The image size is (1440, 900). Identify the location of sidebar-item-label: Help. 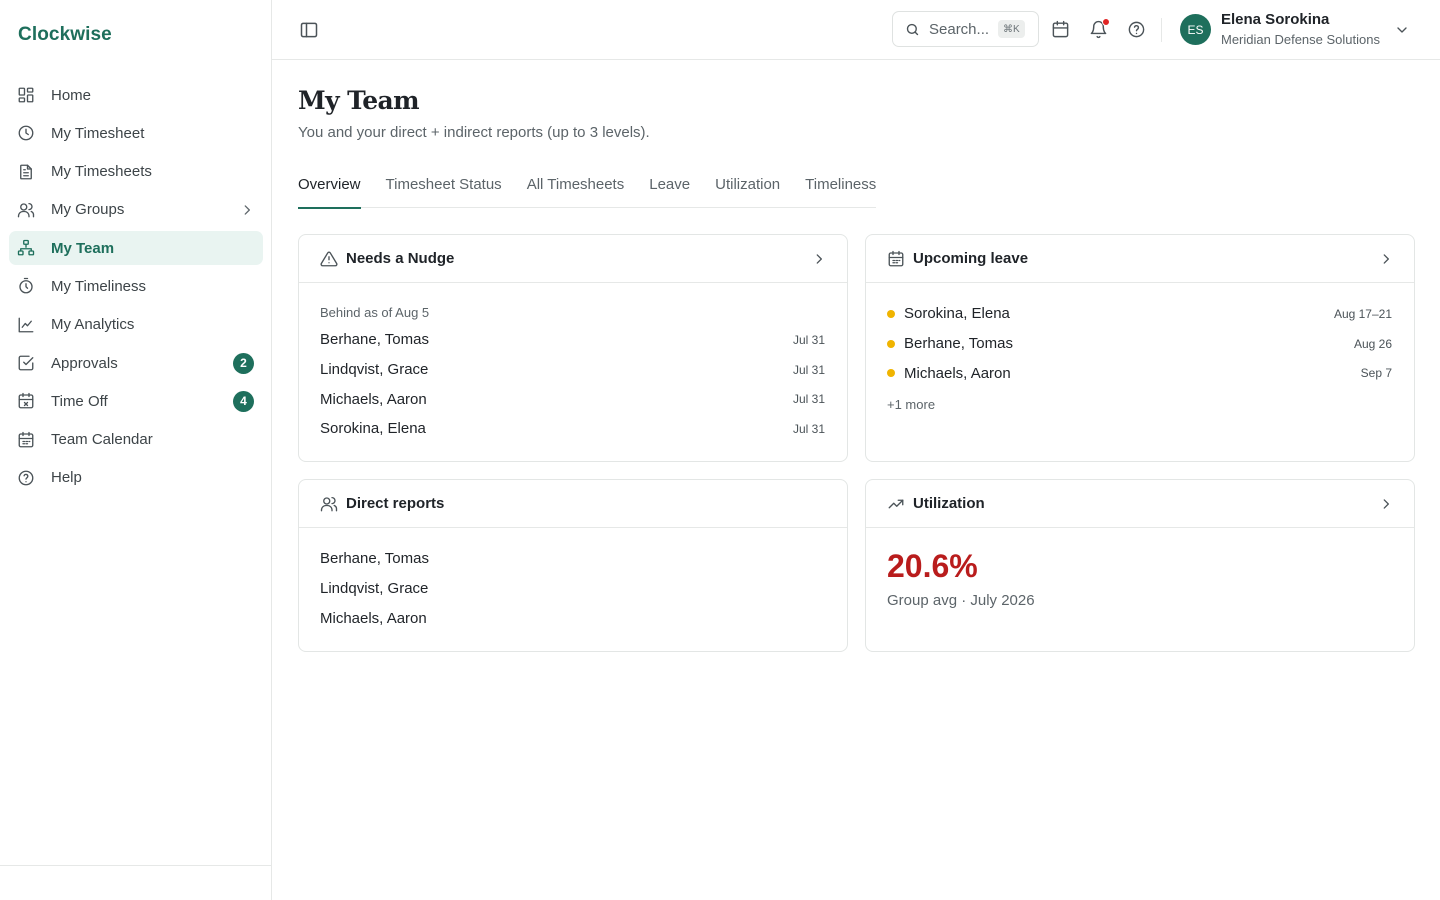
(66, 478).